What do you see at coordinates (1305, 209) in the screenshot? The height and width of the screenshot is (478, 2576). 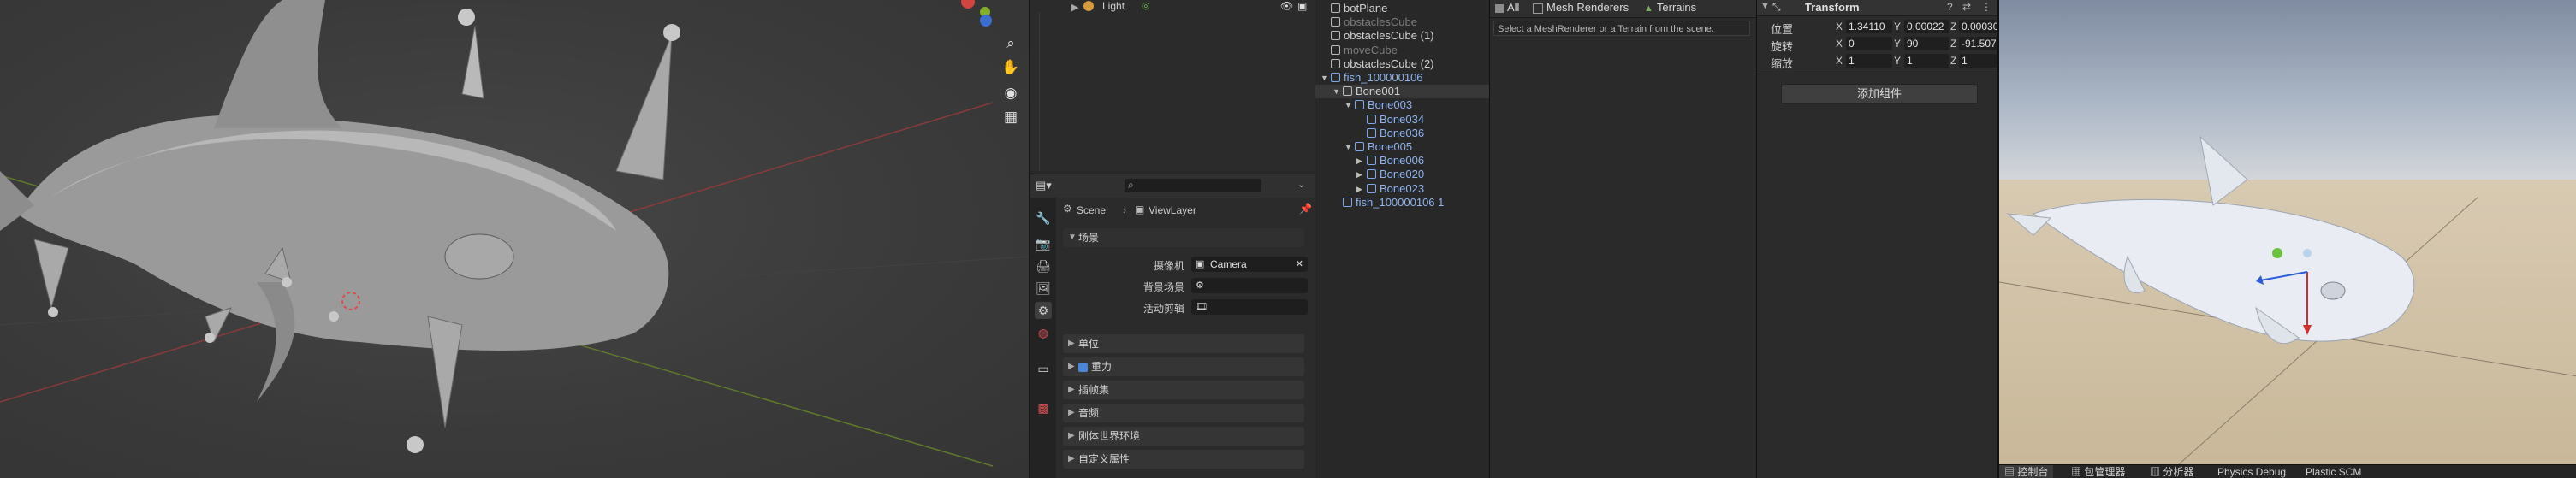 I see `pin-icon: 📌` at bounding box center [1305, 209].